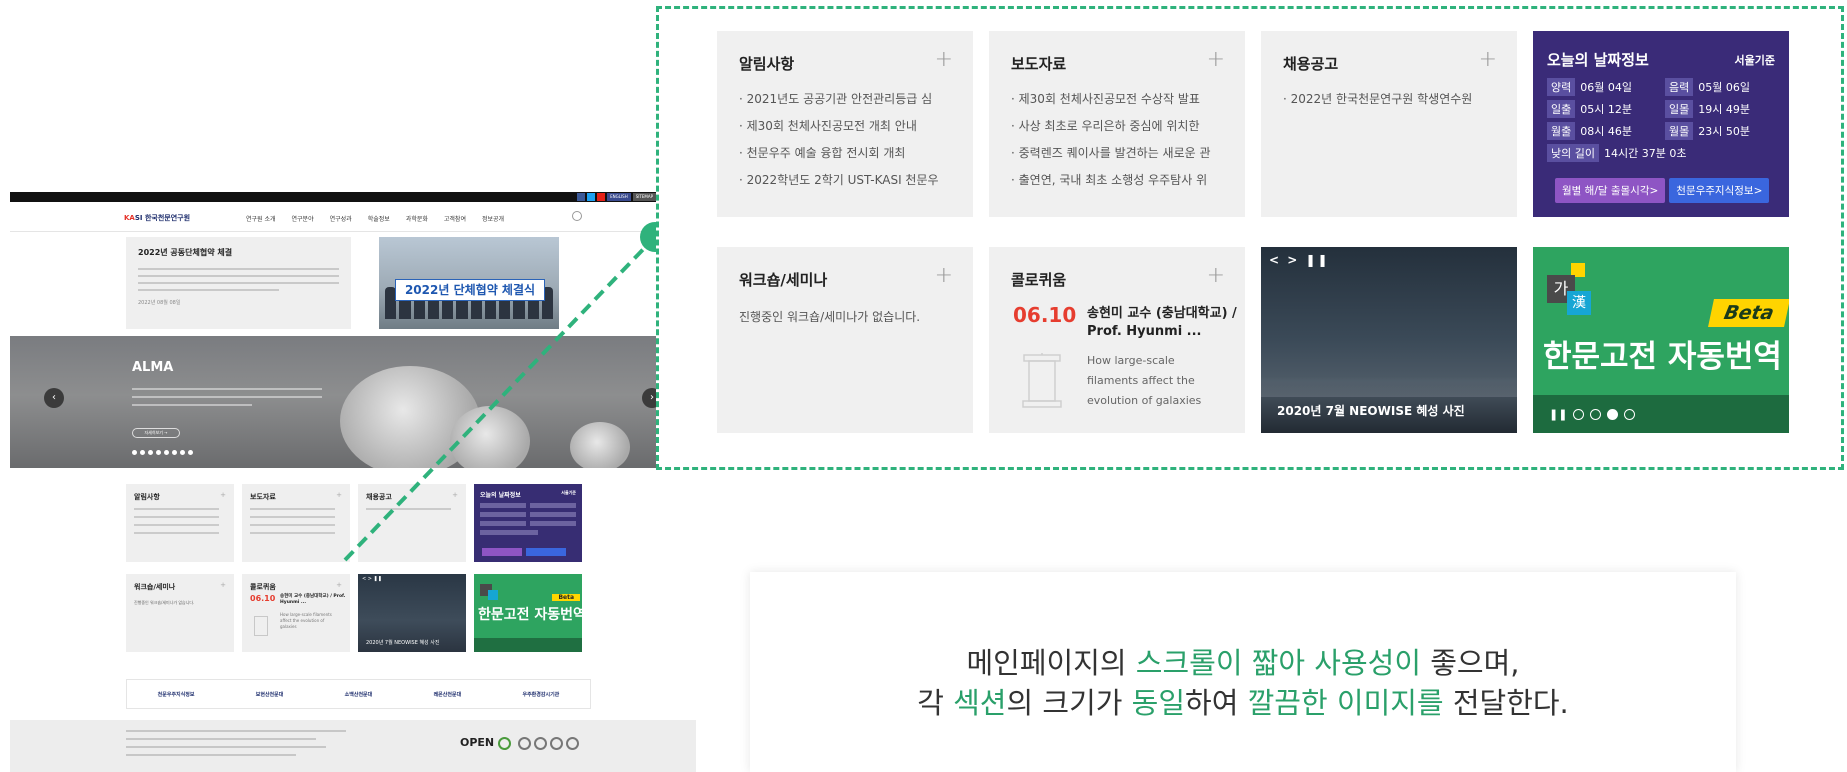 The width and height of the screenshot is (1847, 772). Describe the element at coordinates (261, 218) in the screenshot. I see `thumb-nav-item: 연구원 소개` at that location.